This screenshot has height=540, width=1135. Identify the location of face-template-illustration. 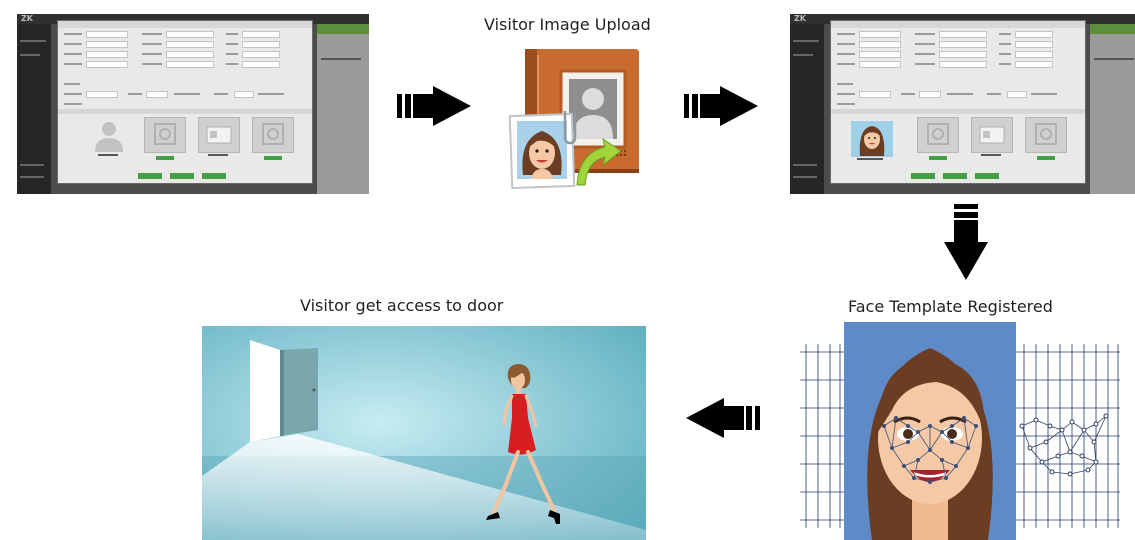
(960, 431).